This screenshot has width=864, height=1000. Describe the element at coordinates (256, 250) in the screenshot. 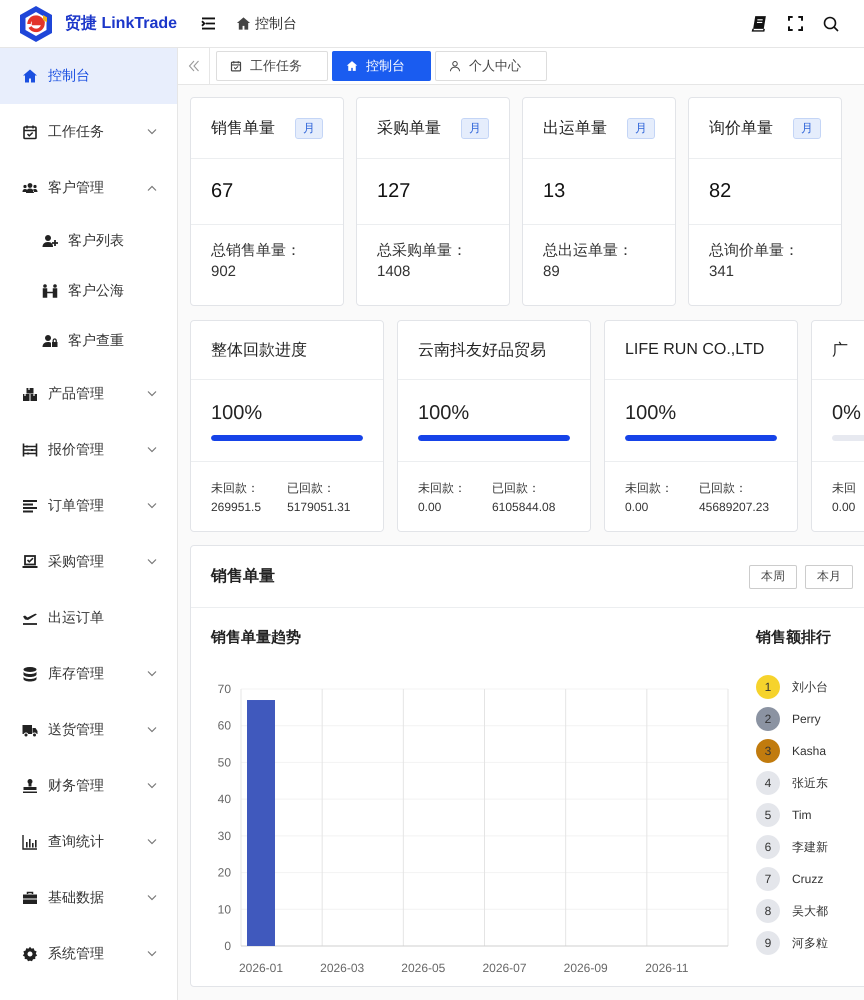

I see `total-label: 总销售单量：` at that location.